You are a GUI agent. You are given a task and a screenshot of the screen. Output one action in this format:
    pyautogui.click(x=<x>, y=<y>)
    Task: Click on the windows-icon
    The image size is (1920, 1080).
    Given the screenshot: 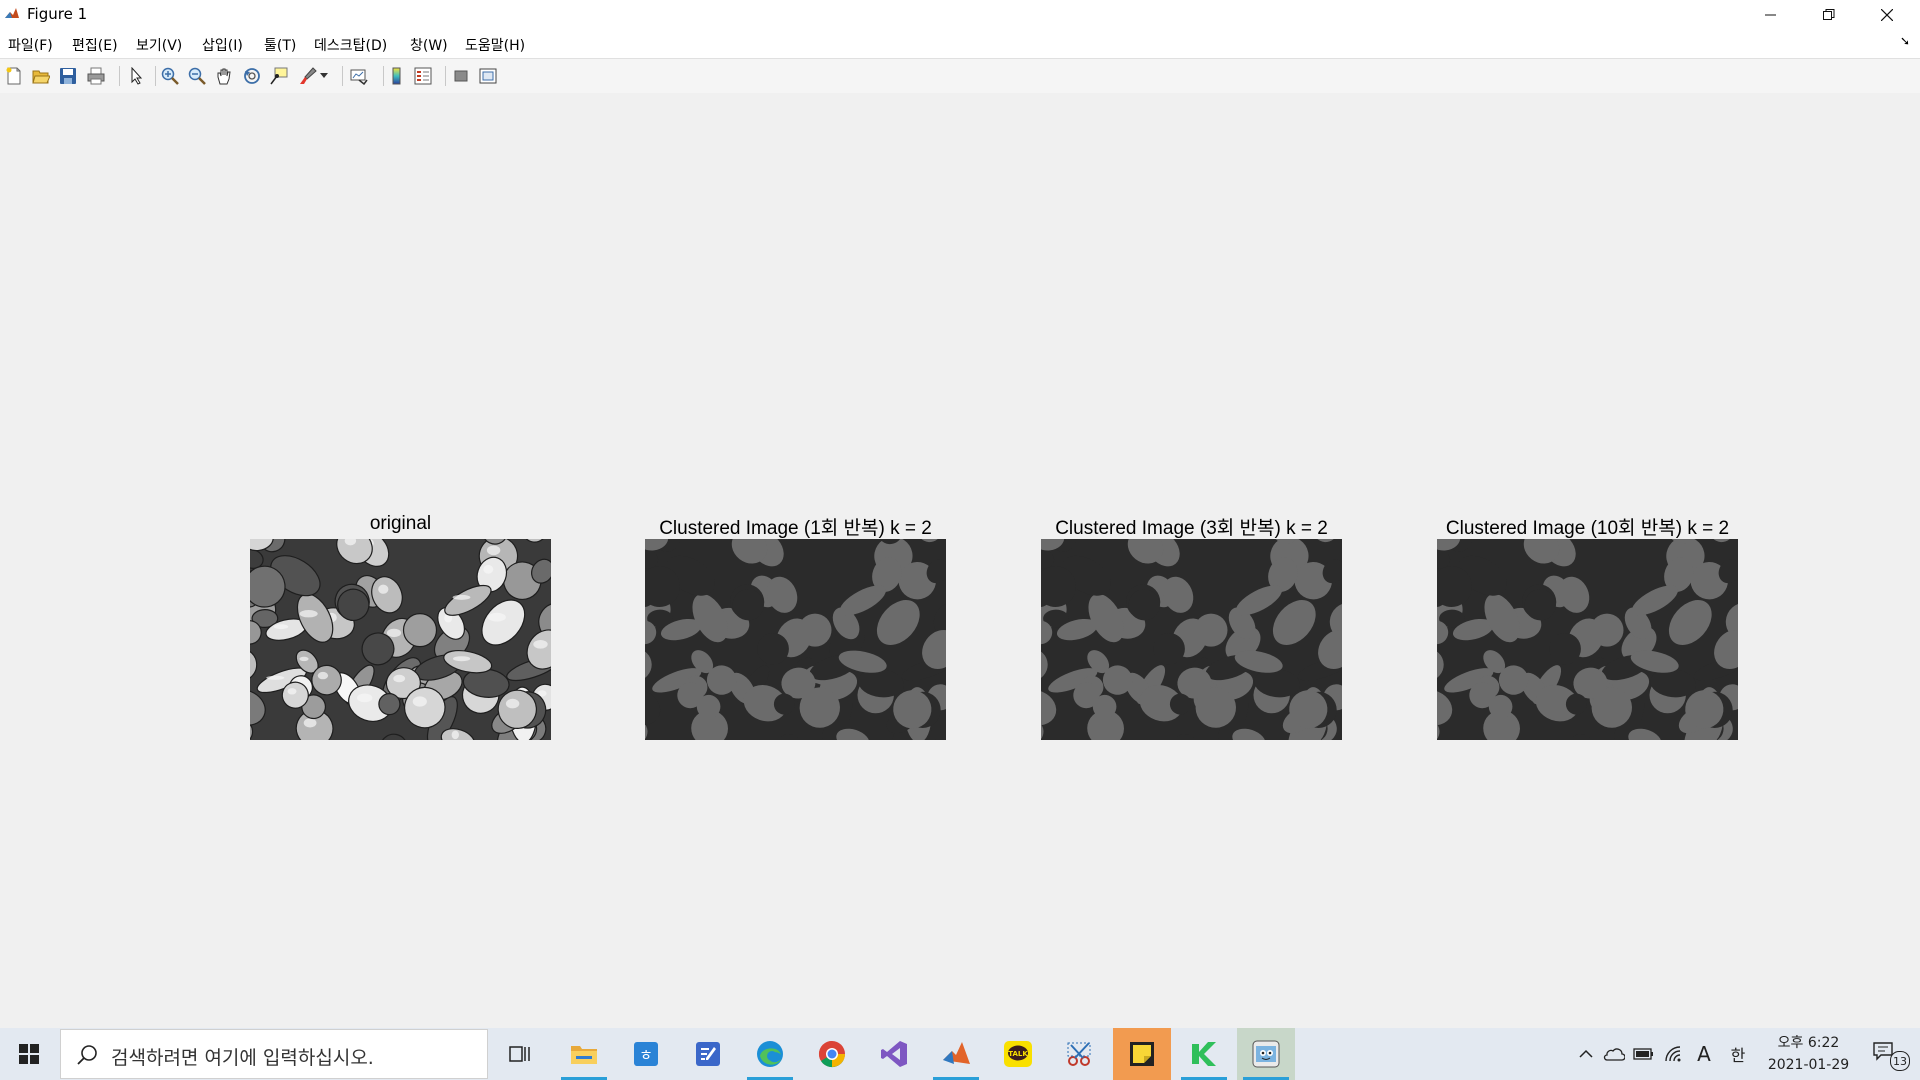 What is the action you would take?
    pyautogui.click(x=29, y=1054)
    